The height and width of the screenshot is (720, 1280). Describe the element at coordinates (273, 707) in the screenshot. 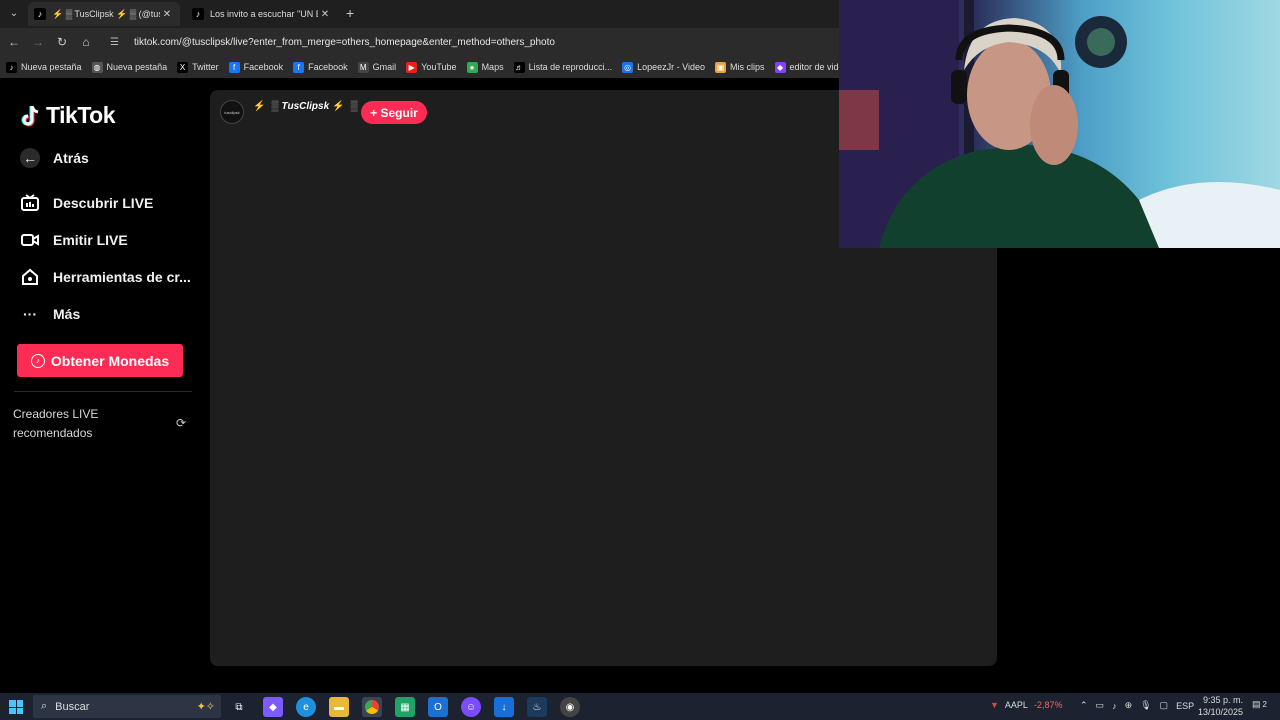

I see `copilot-icon: ◆` at that location.